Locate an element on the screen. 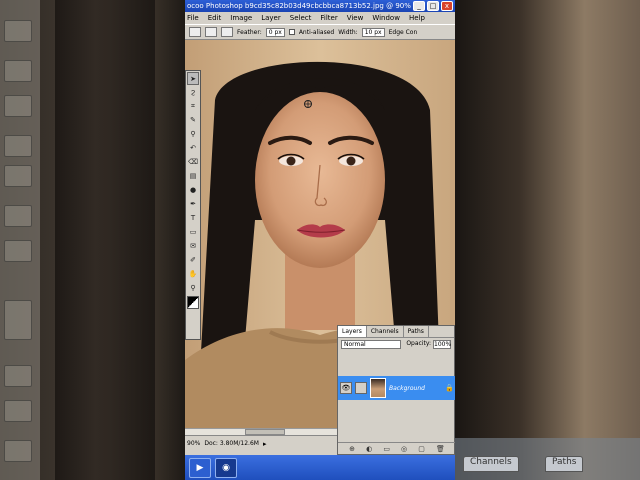  layer-options: Normal Opacity: 100% is located at coordinates (396, 344).